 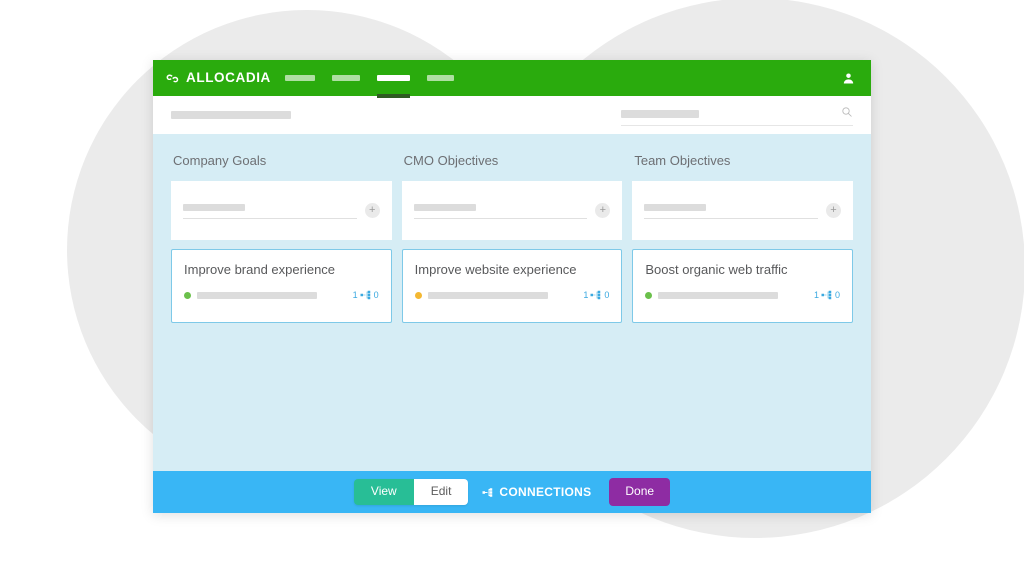 What do you see at coordinates (640, 492) in the screenshot?
I see `done-button: Done` at bounding box center [640, 492].